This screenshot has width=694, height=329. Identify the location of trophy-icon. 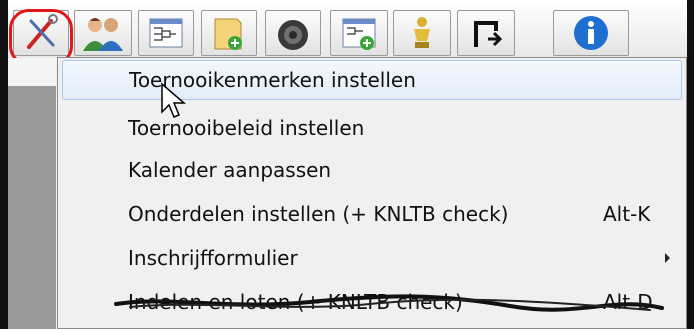
(422, 33).